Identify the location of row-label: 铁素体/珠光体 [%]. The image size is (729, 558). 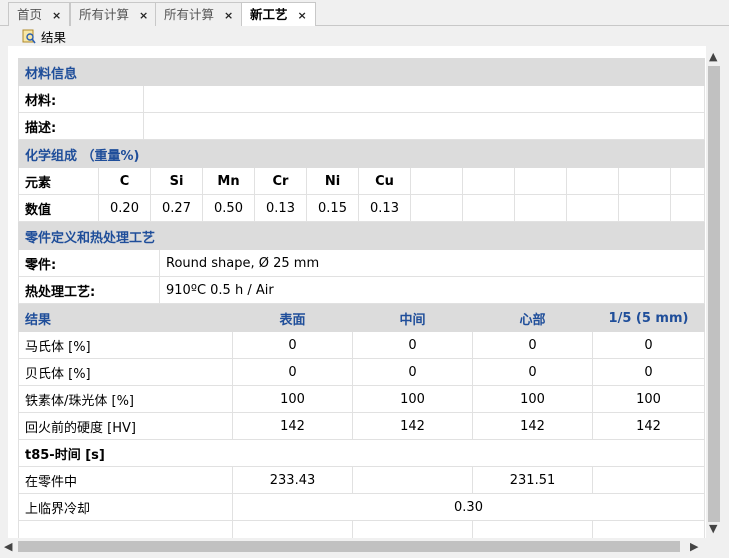
(125, 399).